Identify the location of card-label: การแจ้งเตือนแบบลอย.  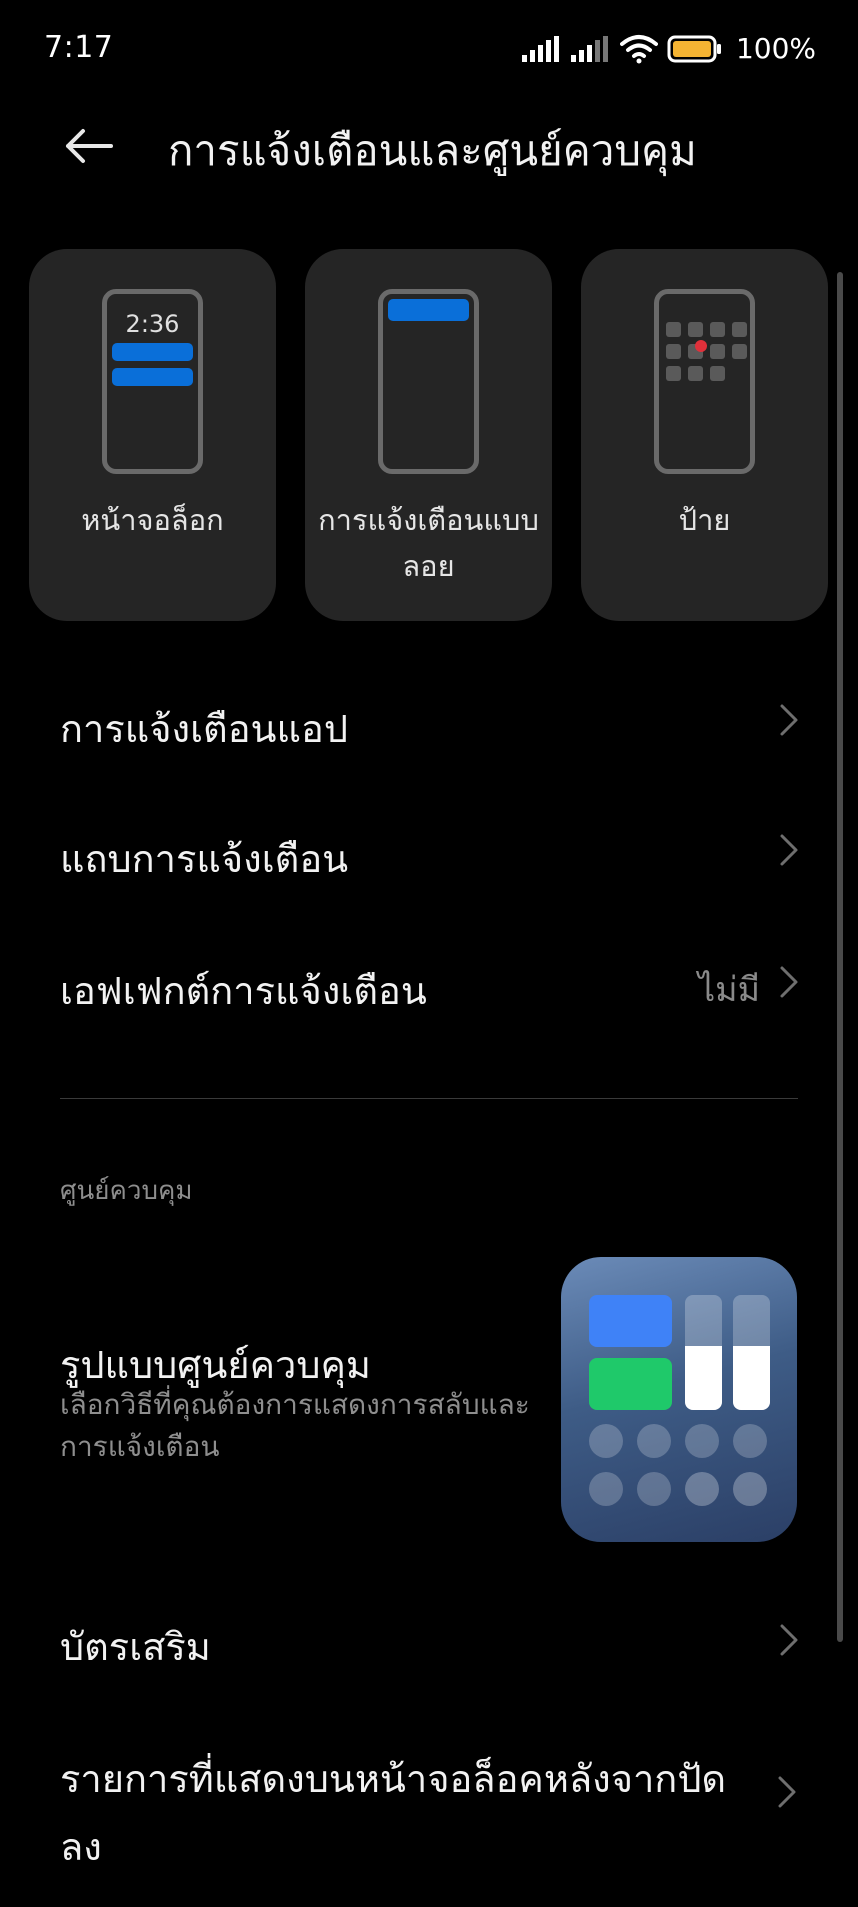
(428, 543).